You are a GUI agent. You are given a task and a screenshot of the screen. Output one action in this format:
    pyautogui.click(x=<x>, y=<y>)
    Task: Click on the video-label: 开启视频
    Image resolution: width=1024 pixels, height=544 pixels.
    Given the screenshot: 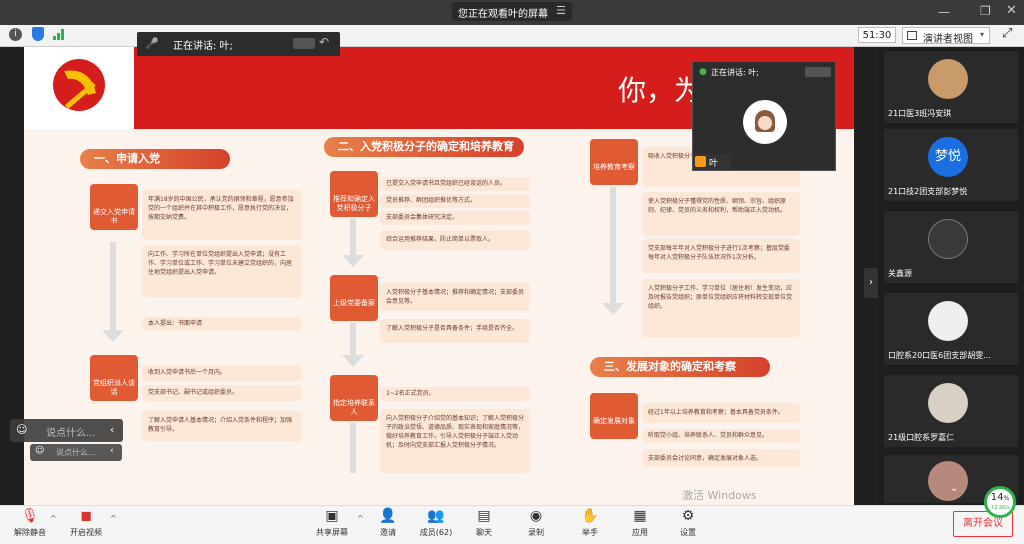 What is the action you would take?
    pyautogui.click(x=86, y=532)
    